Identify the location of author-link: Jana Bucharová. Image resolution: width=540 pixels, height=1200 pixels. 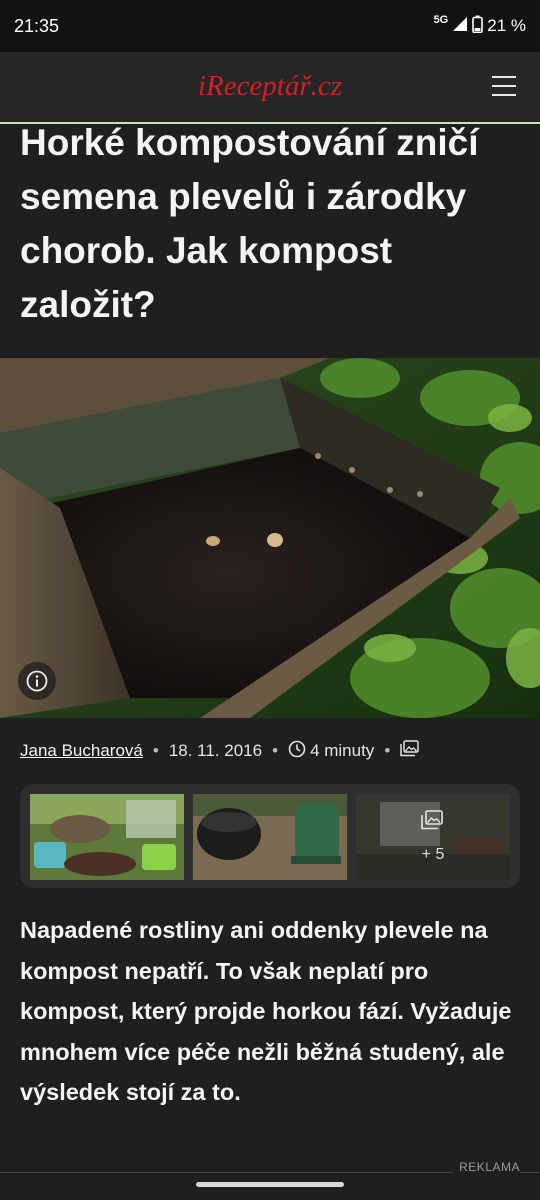
(81, 751).